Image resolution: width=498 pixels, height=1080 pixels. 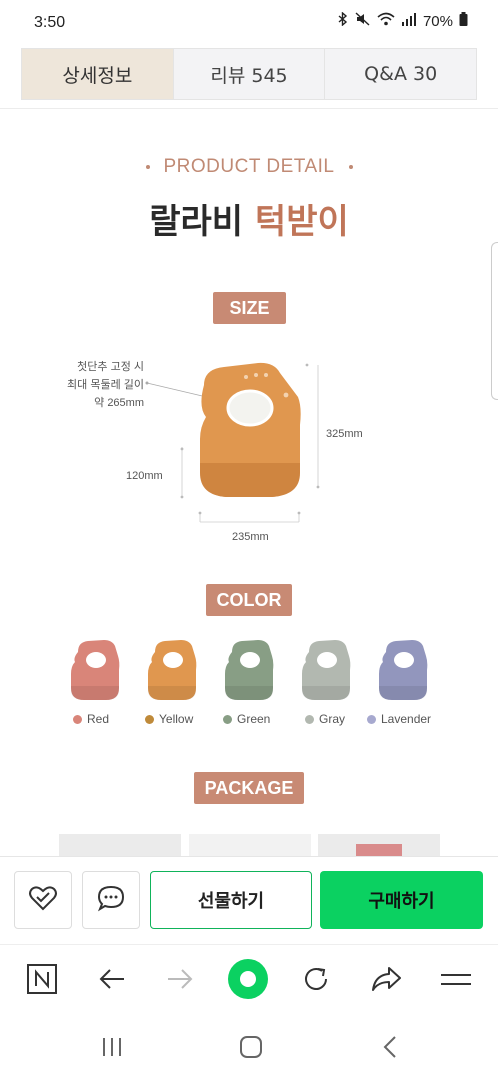 I want to click on menu-button, so click(x=456, y=981).